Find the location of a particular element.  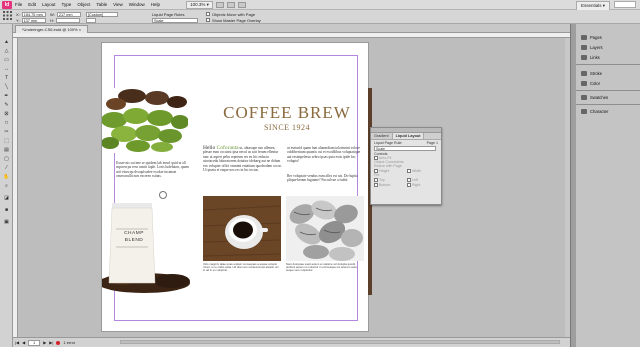

rectangle-frame-tool-icon: ⊠ is located at coordinates (6, 114).